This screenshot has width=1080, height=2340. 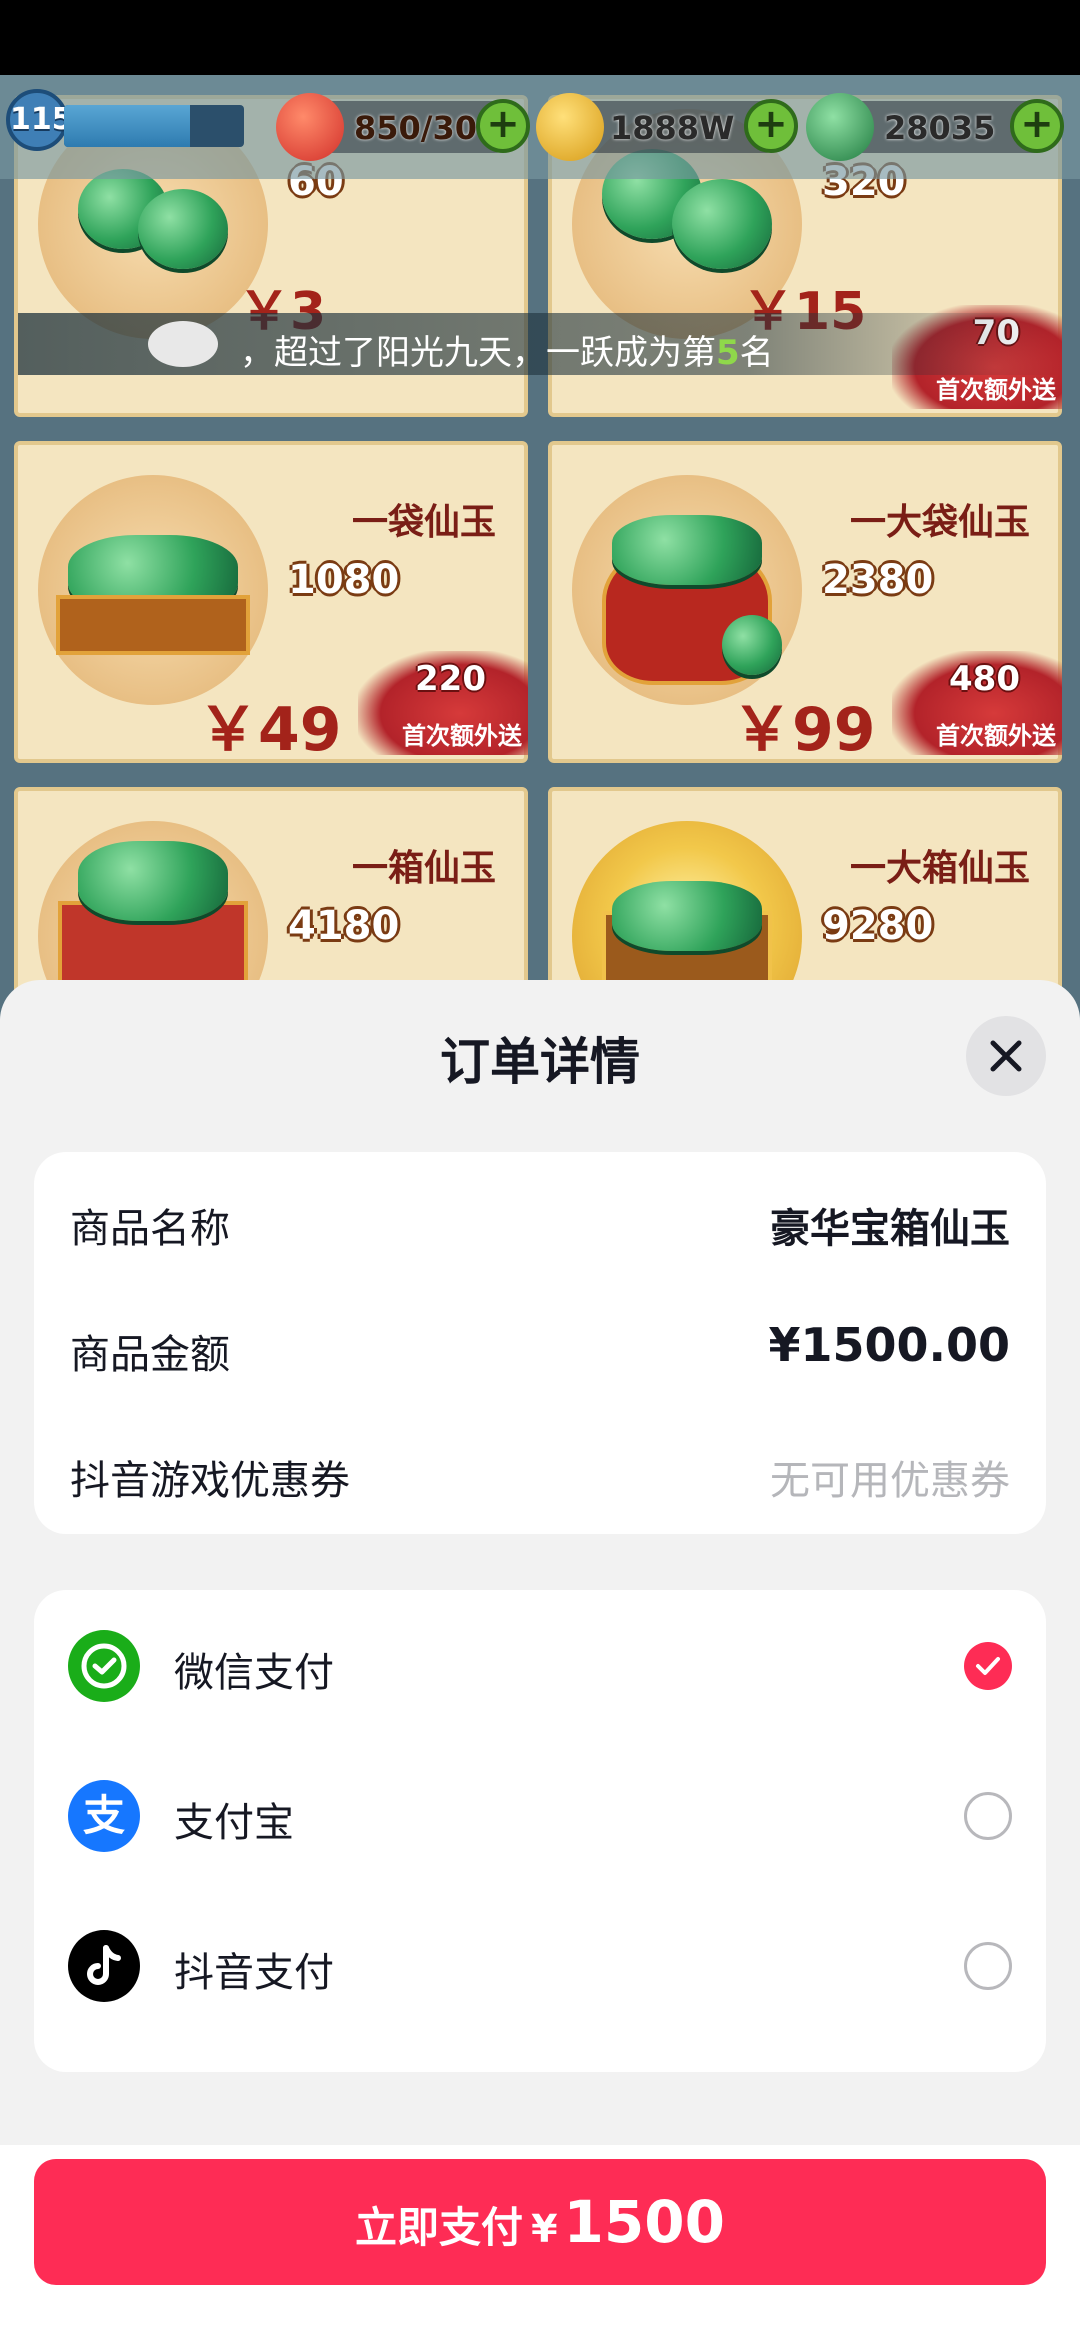 What do you see at coordinates (890, 1481) in the screenshot?
I see `coupon-value: 无可用优惠券` at bounding box center [890, 1481].